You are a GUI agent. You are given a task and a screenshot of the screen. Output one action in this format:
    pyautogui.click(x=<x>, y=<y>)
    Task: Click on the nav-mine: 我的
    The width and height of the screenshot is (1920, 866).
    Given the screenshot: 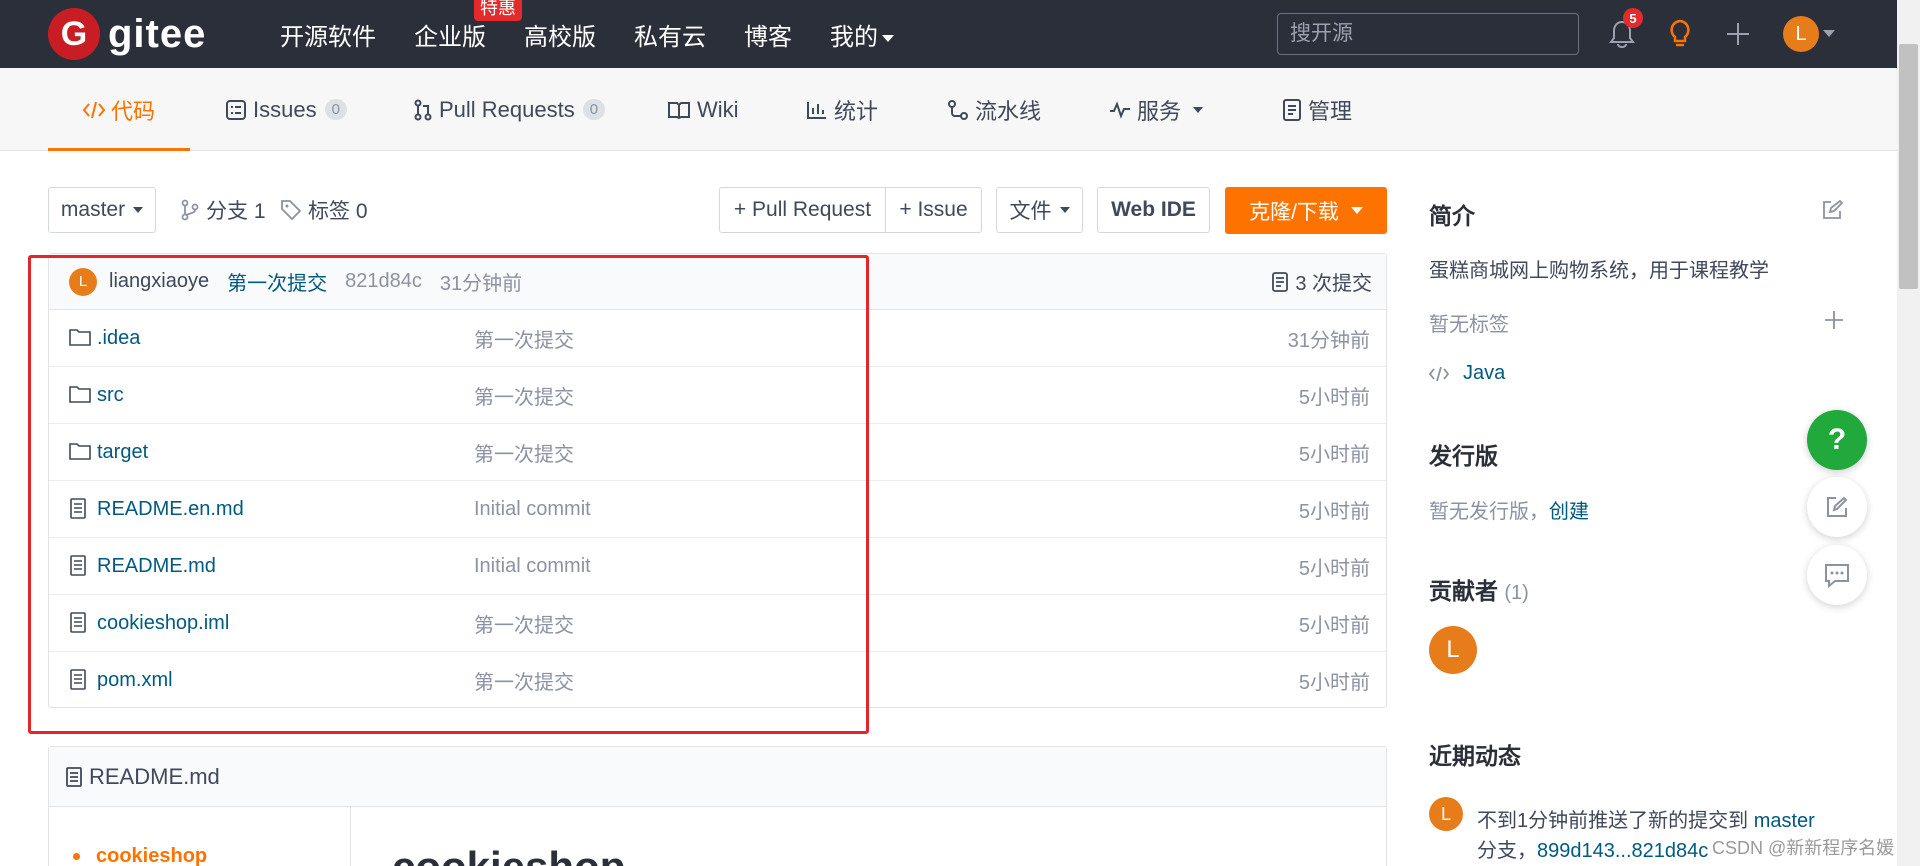 What is the action you would take?
    pyautogui.click(x=862, y=34)
    